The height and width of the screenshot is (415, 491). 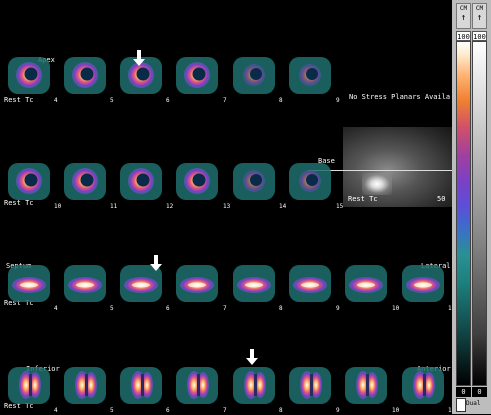 What do you see at coordinates (441, 199) in the screenshot?
I see `planar-value: 50` at bounding box center [441, 199].